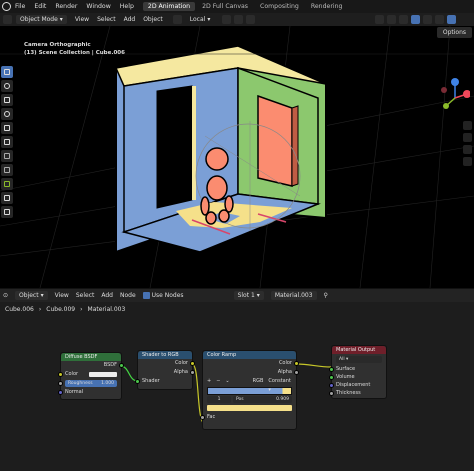  Describe the element at coordinates (7, 184) in the screenshot. I see `add-cube-tool-button` at that location.